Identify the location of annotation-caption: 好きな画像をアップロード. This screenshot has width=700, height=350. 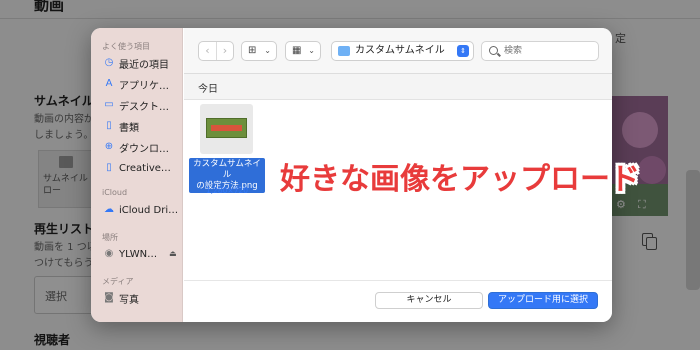
(460, 179).